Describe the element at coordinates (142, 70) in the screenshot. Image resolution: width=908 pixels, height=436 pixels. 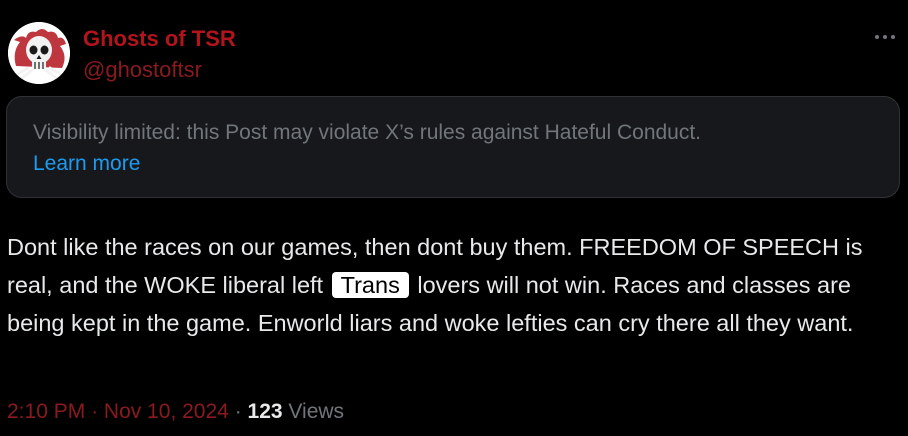
I see `author-handle: @ghostoftsr` at that location.